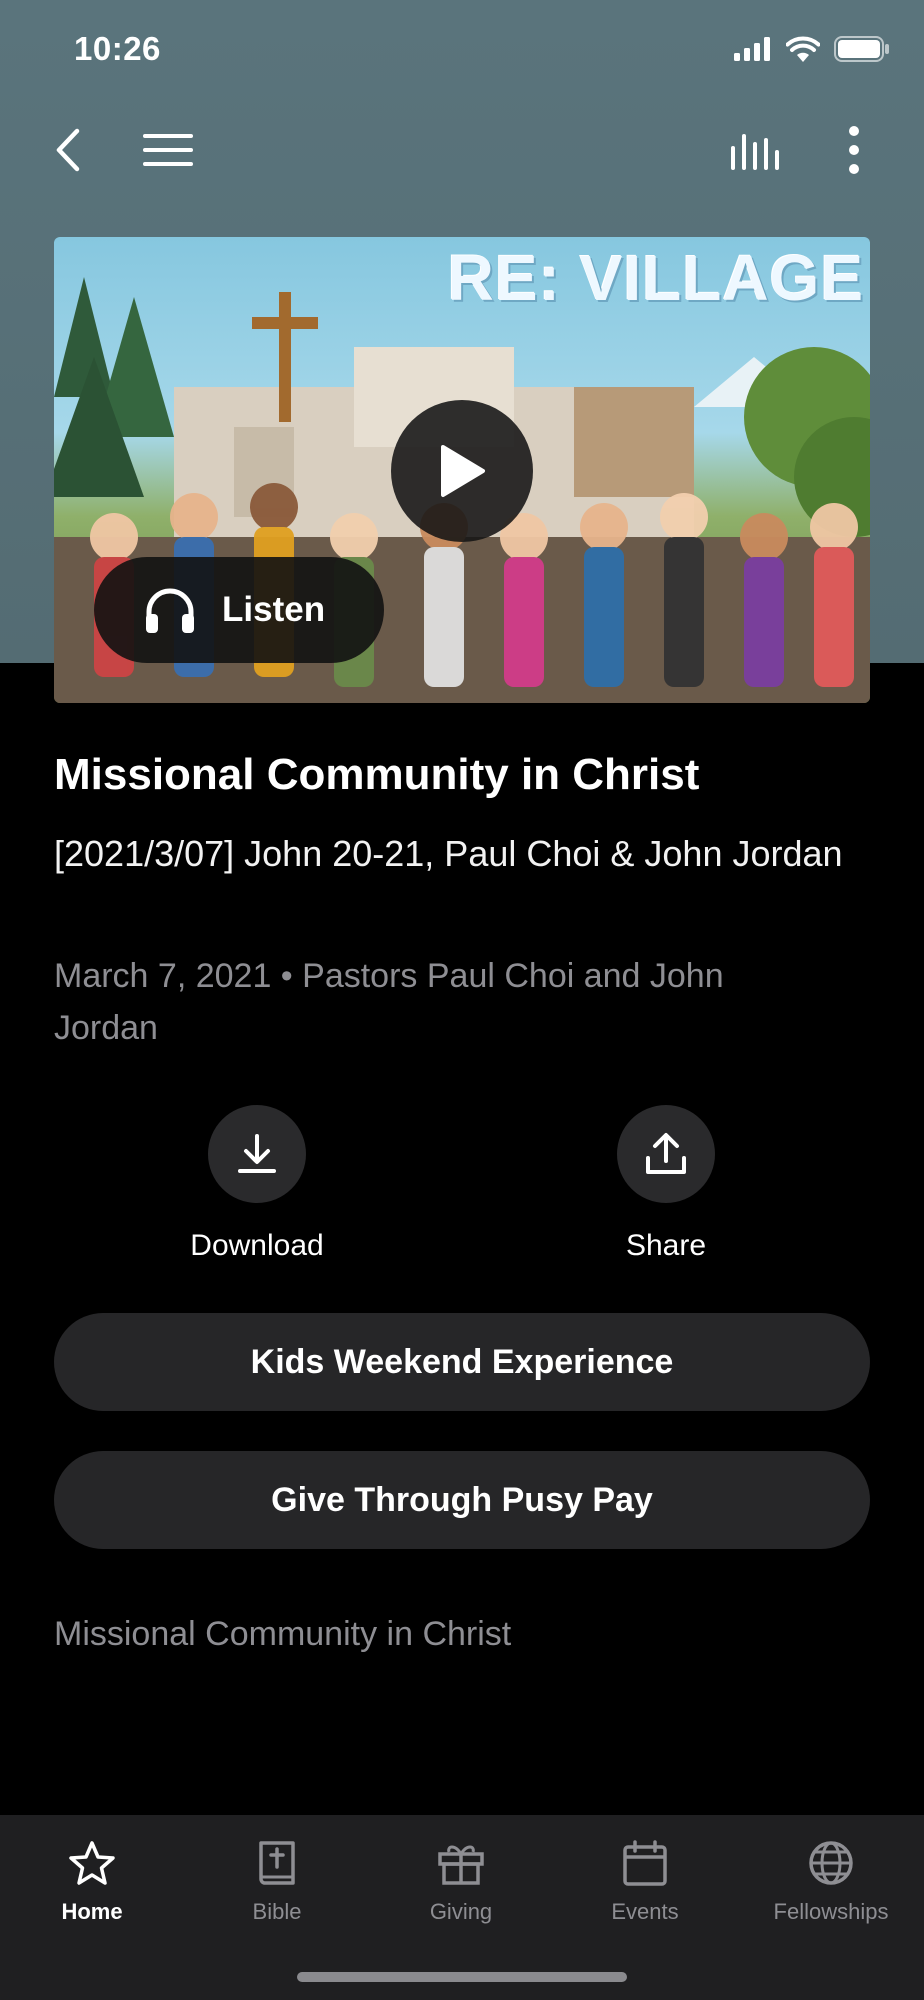  Describe the element at coordinates (645, 1863) in the screenshot. I see `calendar-icon` at that location.